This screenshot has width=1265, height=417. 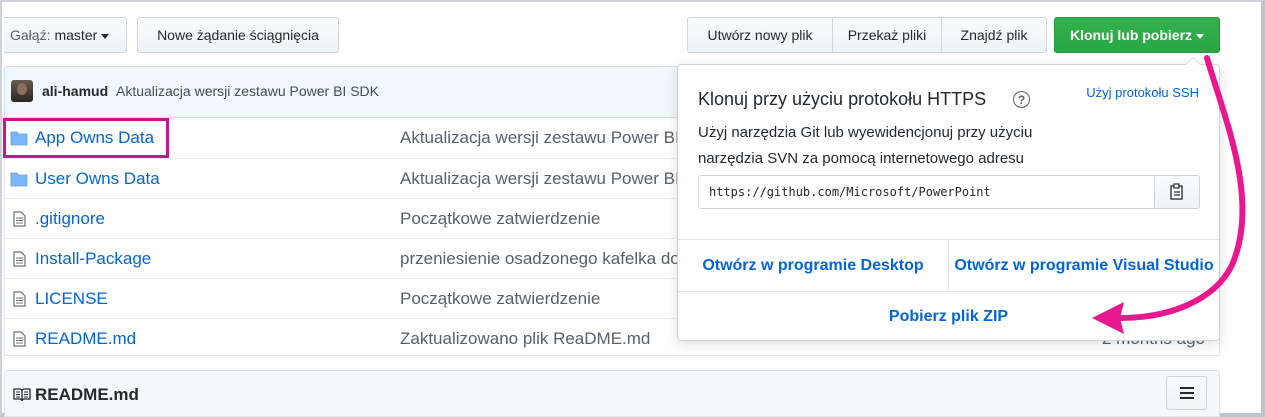 What do you see at coordinates (76, 35) in the screenshot?
I see `branch-value: master` at bounding box center [76, 35].